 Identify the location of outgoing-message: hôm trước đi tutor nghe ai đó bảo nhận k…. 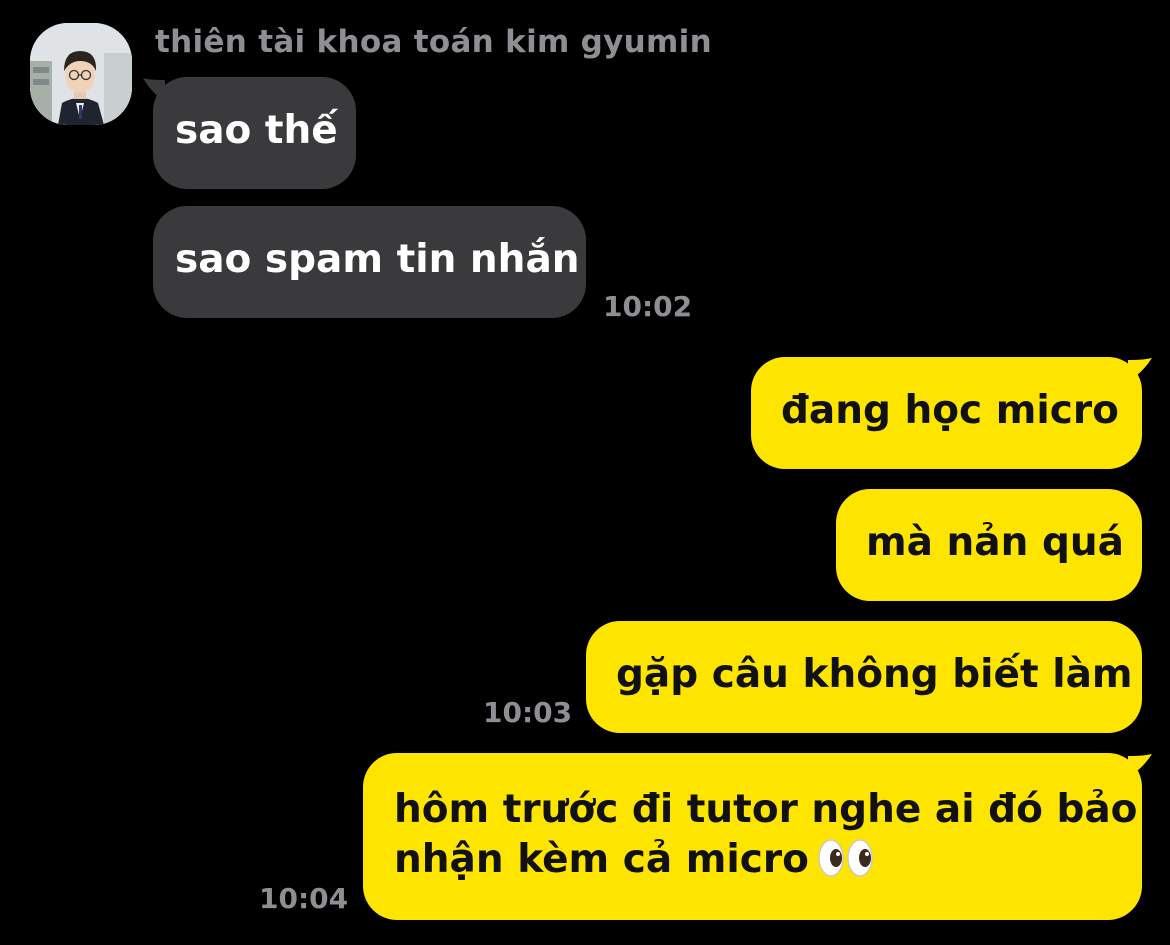
(752, 836).